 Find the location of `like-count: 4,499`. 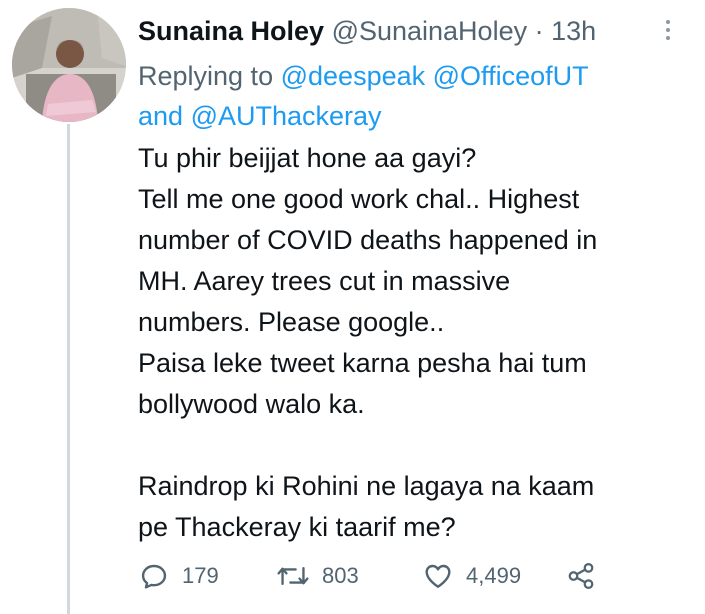

like-count: 4,499 is located at coordinates (494, 575).